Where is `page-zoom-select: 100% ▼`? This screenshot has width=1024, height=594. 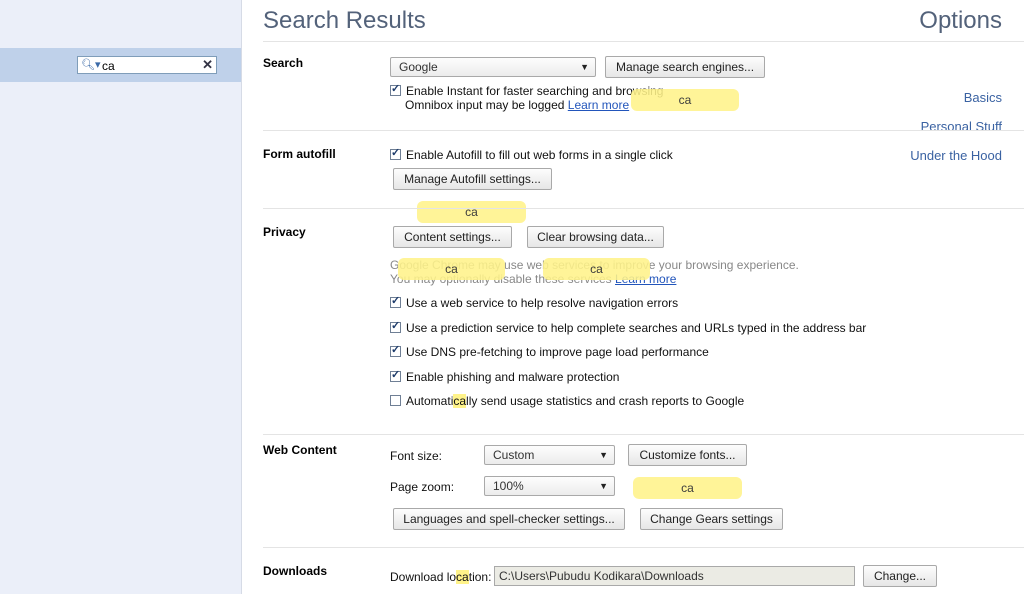
page-zoom-select: 100% ▼ is located at coordinates (549, 486).